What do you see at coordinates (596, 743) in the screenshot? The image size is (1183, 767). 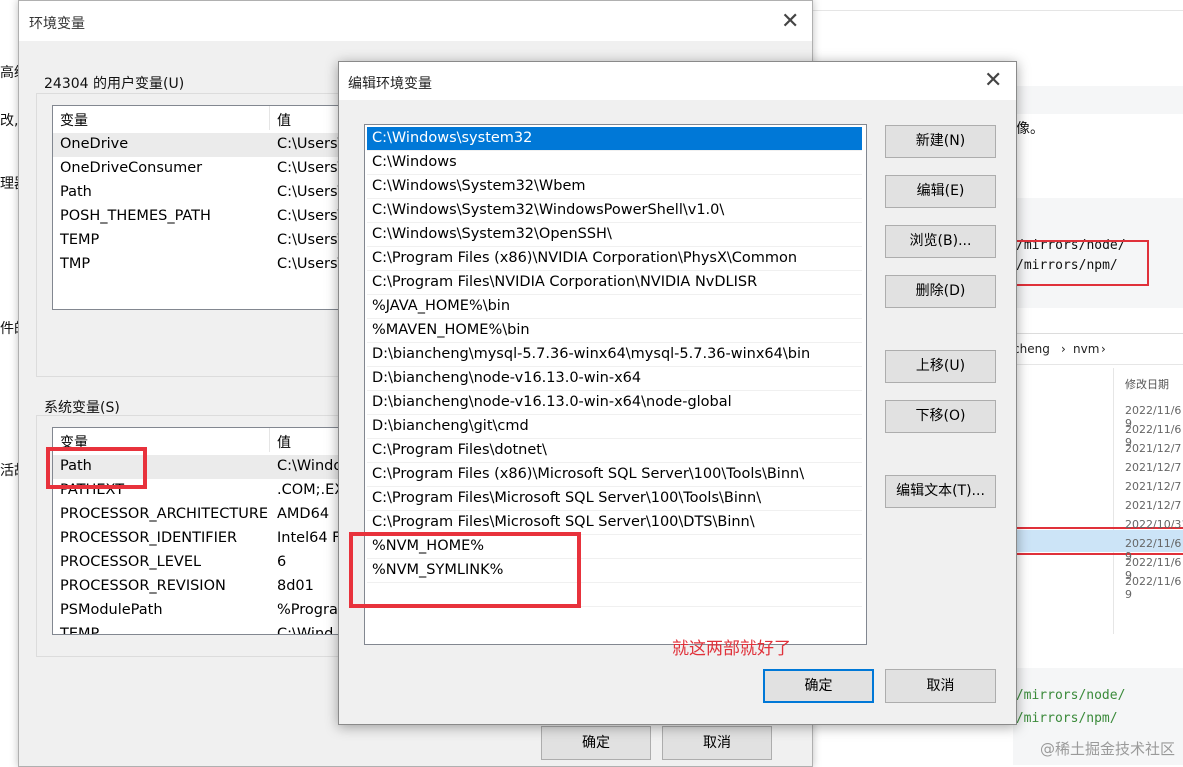 I see `env-ok-button: 确定` at bounding box center [596, 743].